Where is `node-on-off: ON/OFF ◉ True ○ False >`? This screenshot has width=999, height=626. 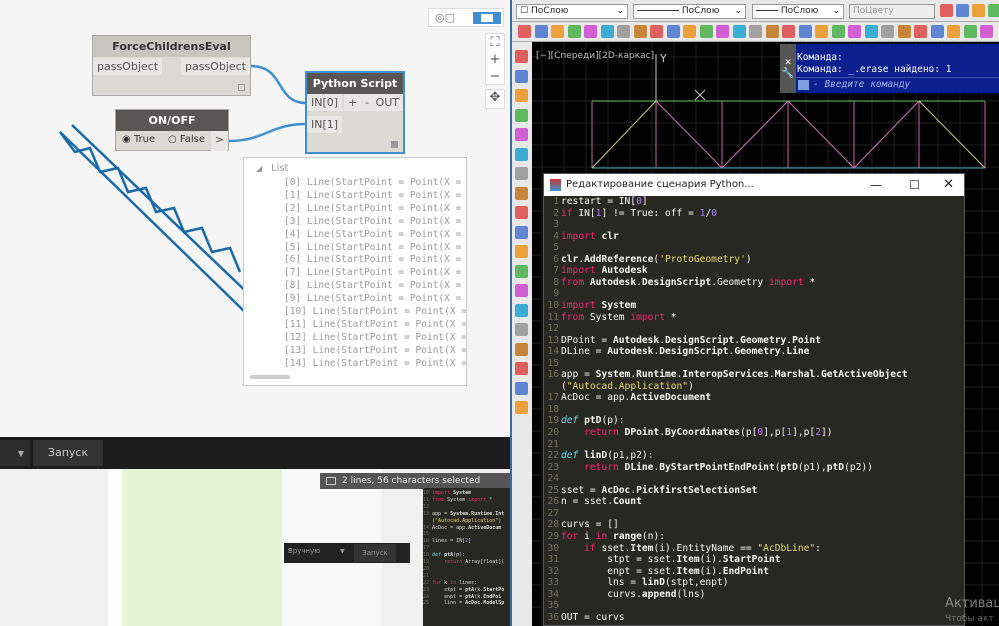
node-on-off: ON/OFF ◉ True ○ False > is located at coordinates (172, 130).